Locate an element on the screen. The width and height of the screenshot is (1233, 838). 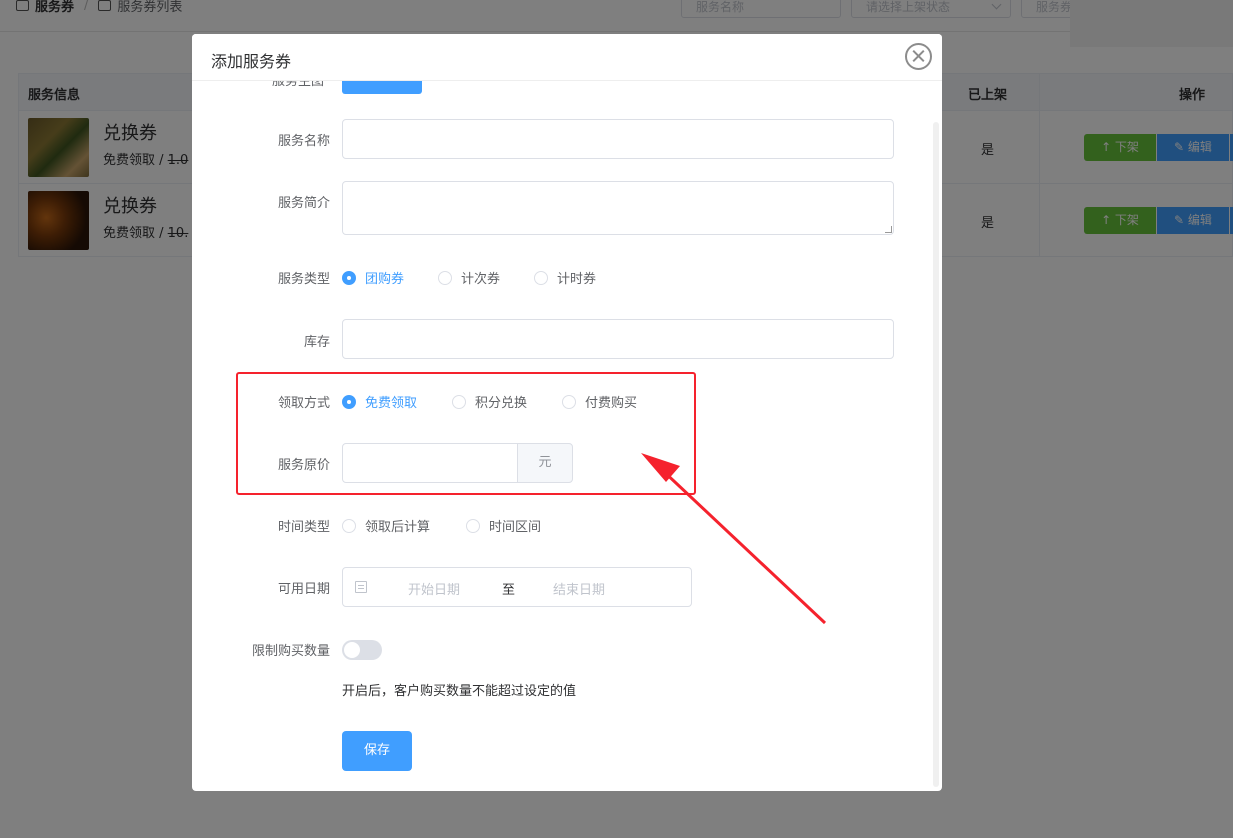
dialog-title-text: 添加服务券 is located at coordinates (251, 61).